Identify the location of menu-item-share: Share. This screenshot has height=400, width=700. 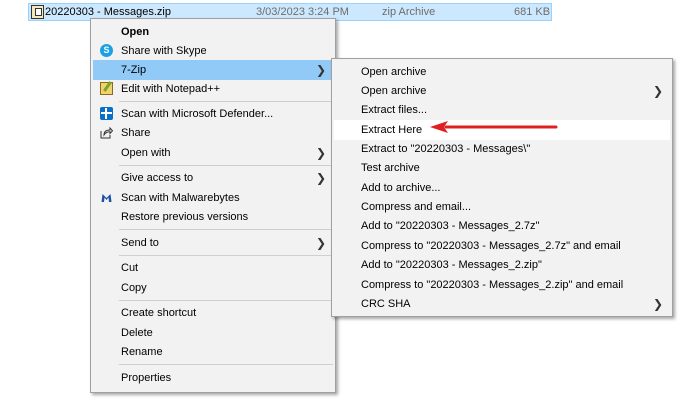
(213, 133).